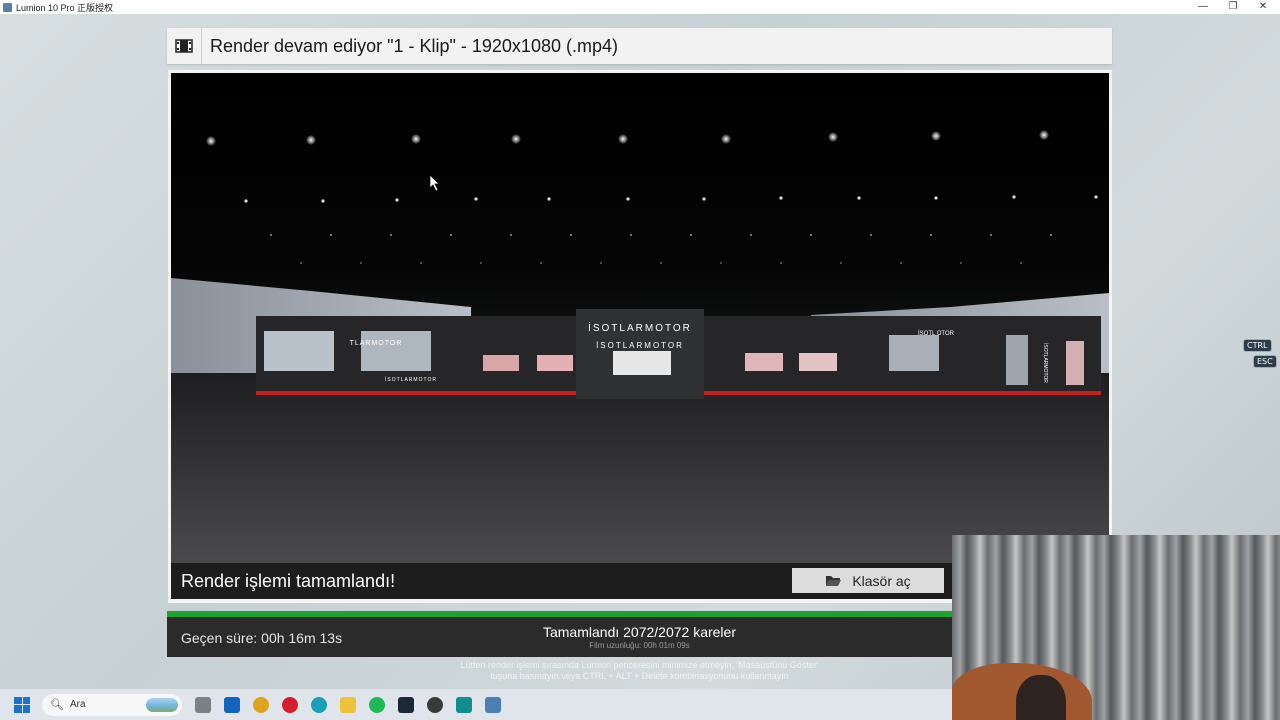 This screenshot has width=1280, height=720. Describe the element at coordinates (936, 333) in the screenshot. I see `booth-sign-right: İSOTL OTOR` at that location.